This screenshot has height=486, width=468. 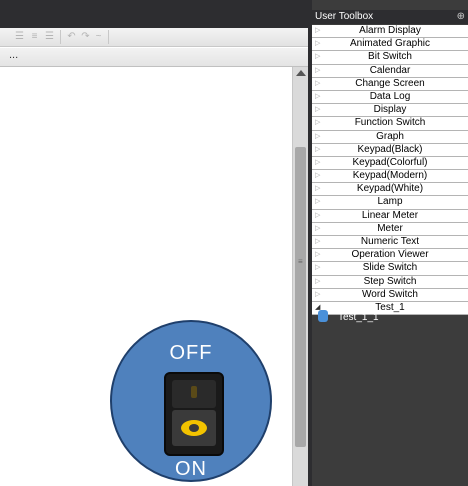 I want to click on toolbox-item: ▷ Word Switch, so click(x=390, y=295).